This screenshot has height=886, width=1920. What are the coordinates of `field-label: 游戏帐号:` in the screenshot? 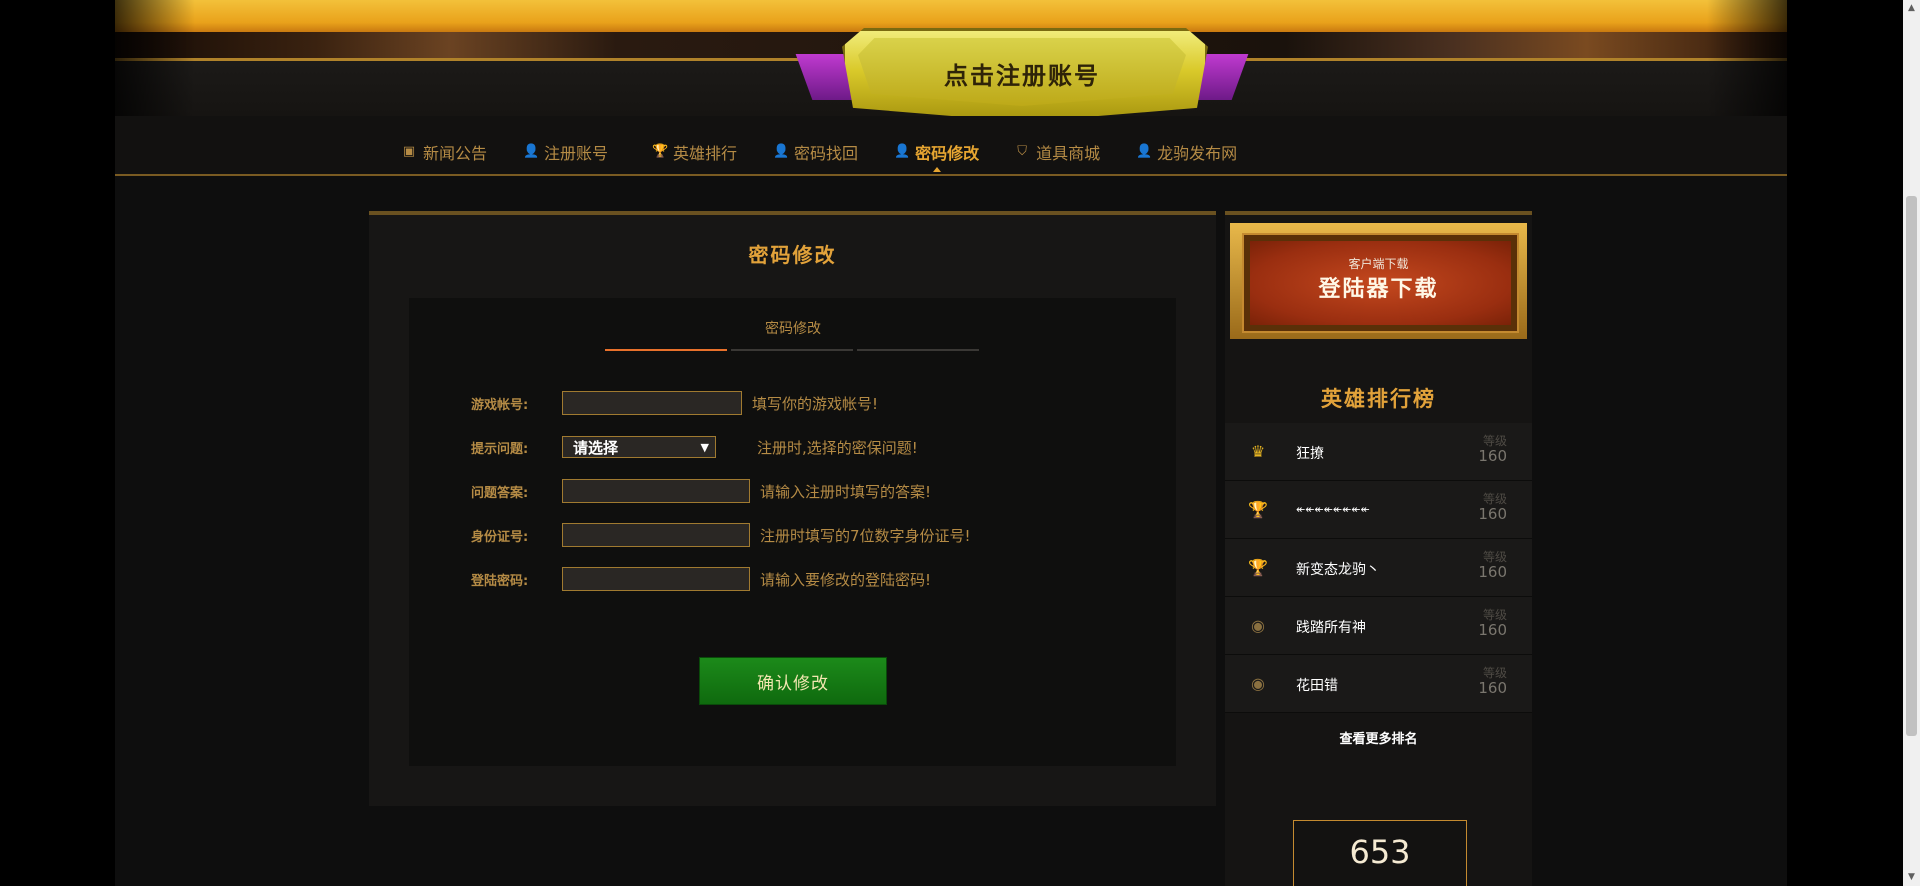 It's located at (500, 405).